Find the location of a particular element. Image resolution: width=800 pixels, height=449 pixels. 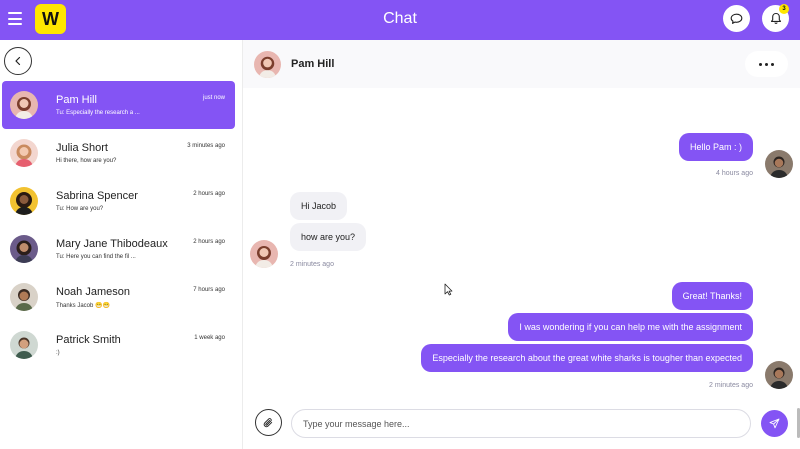

conversation-preview: Hi there, how are you? is located at coordinates (86, 161).